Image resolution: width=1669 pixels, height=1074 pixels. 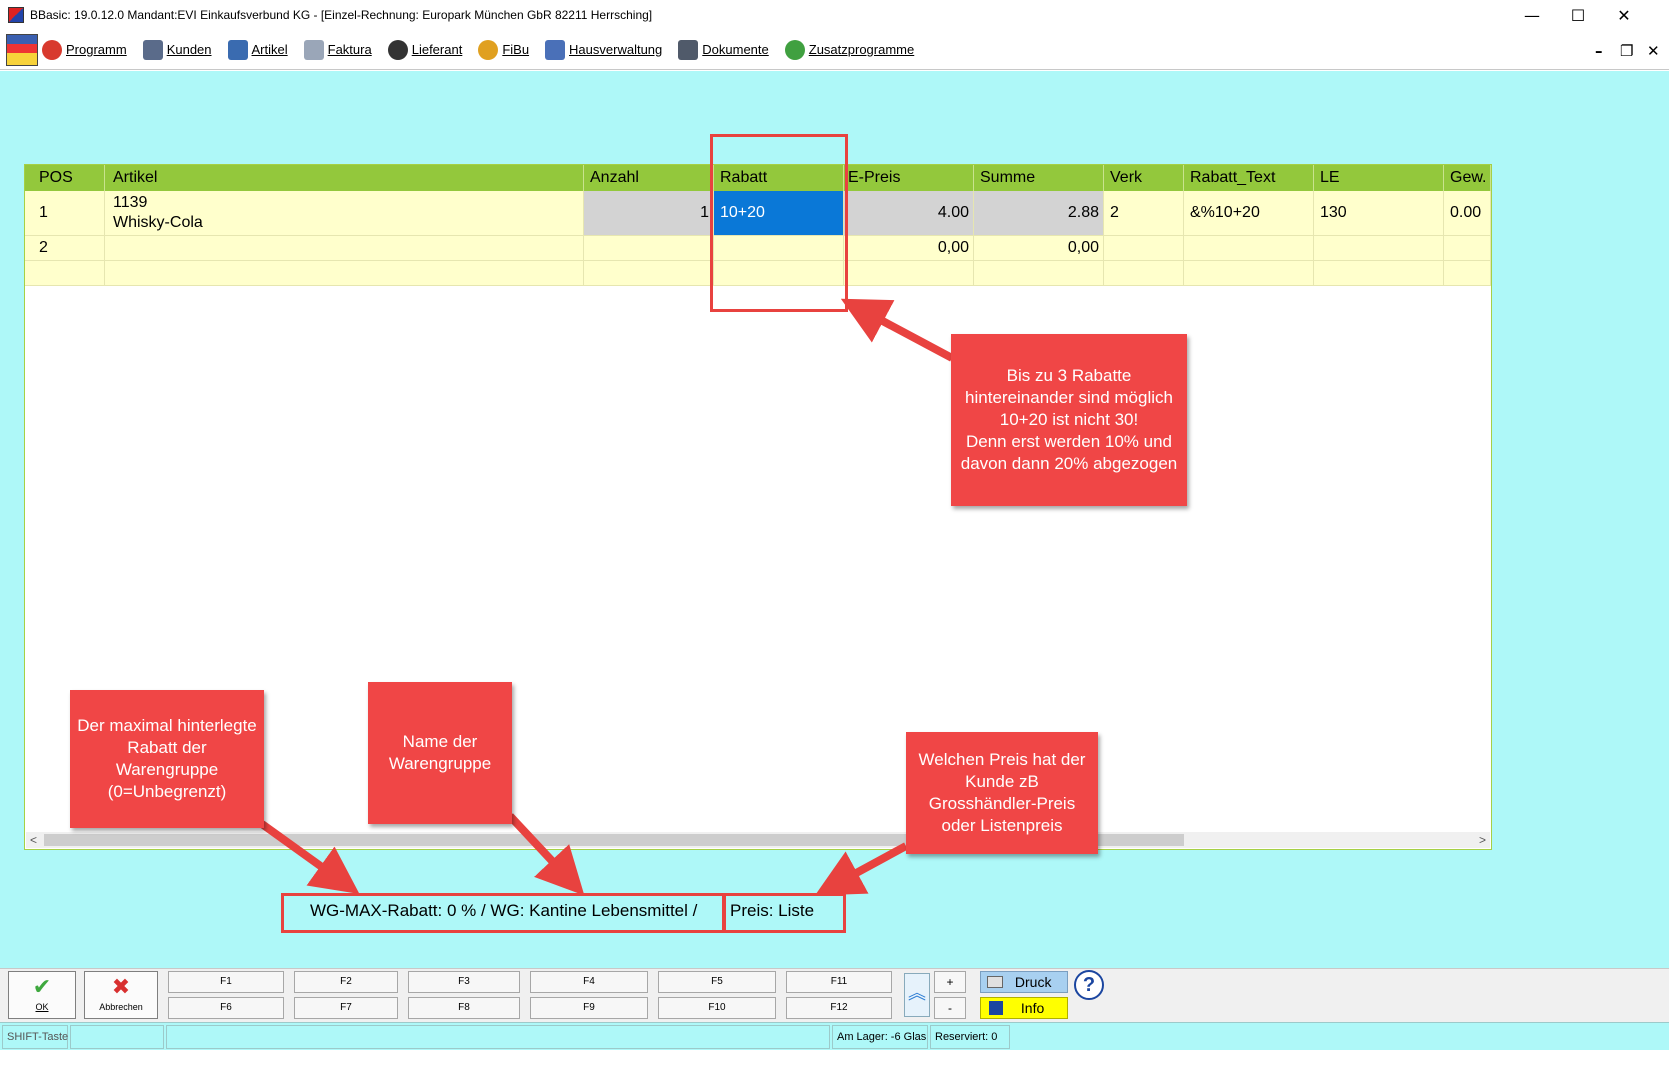 I want to click on cell-anzahl: 1, so click(x=649, y=213).